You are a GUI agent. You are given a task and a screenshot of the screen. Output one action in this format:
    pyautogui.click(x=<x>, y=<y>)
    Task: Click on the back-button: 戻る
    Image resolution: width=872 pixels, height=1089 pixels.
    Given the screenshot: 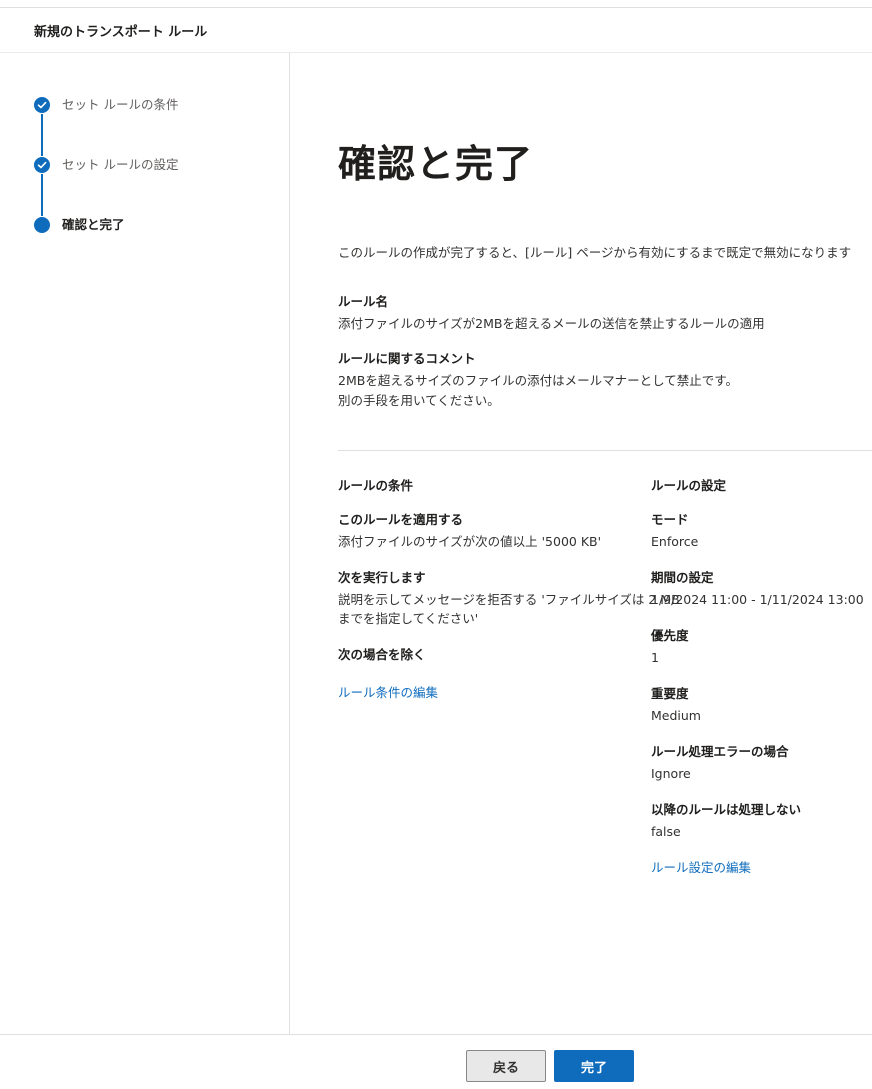 What is the action you would take?
    pyautogui.click(x=506, y=1066)
    